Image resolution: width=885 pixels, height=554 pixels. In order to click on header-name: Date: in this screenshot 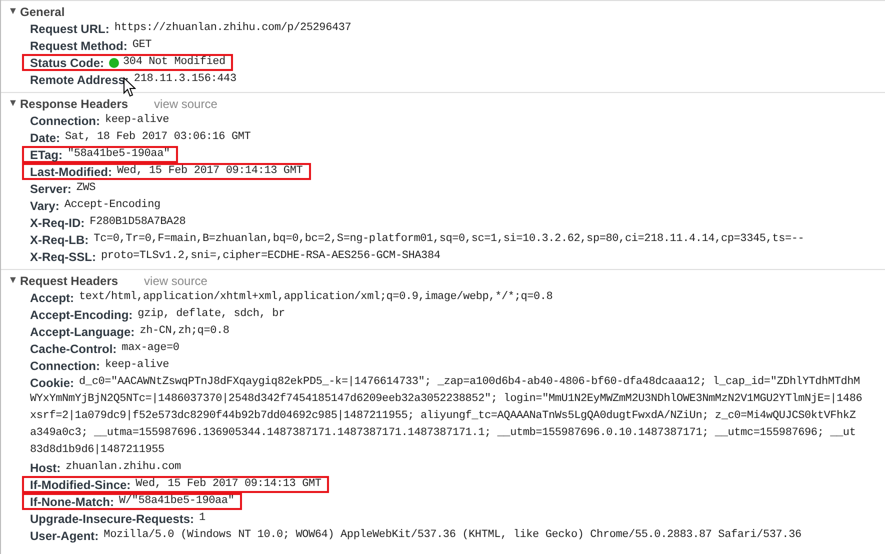, I will do `click(45, 138)`.